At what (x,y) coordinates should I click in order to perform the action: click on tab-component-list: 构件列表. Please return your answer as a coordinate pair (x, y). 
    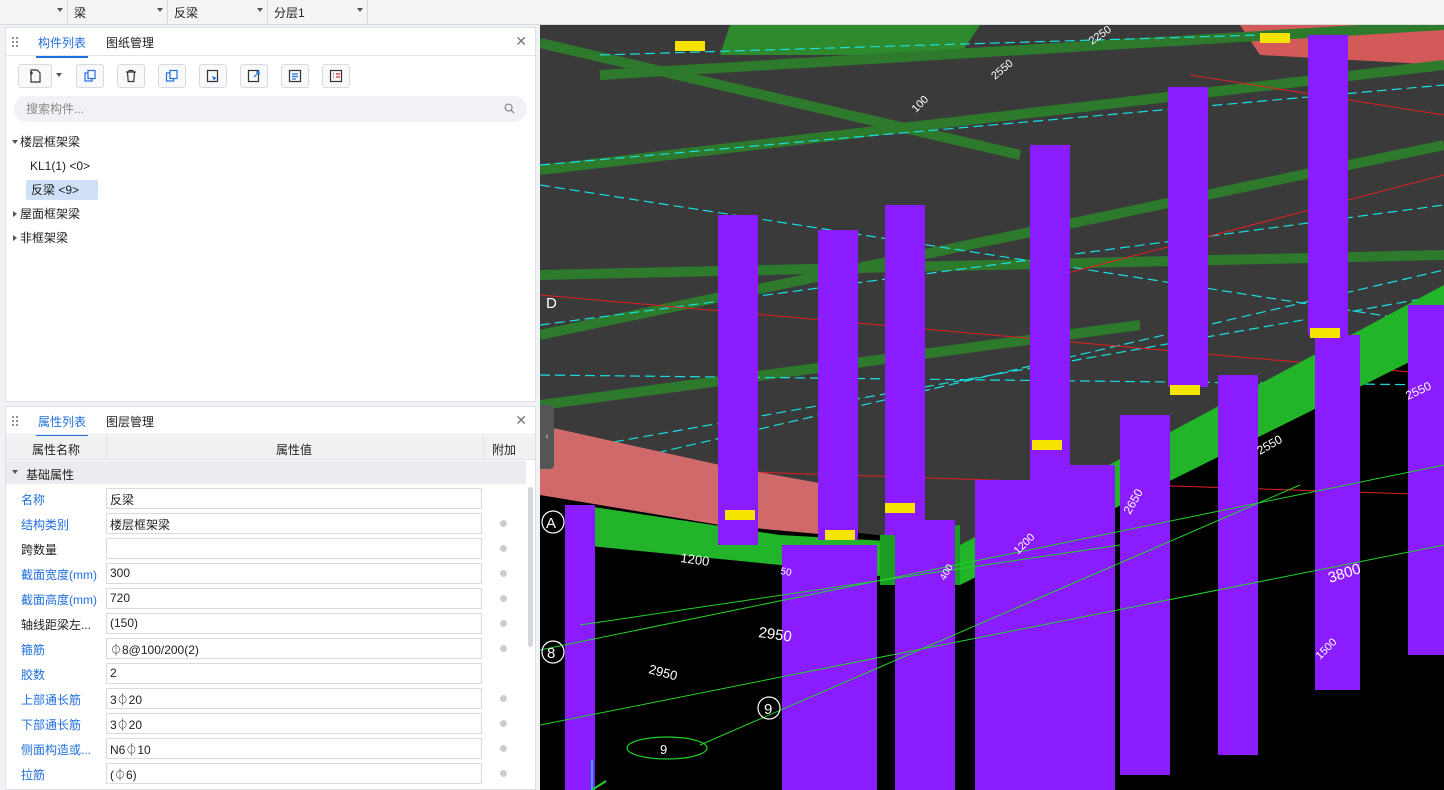
    Looking at the image, I should click on (62, 46).